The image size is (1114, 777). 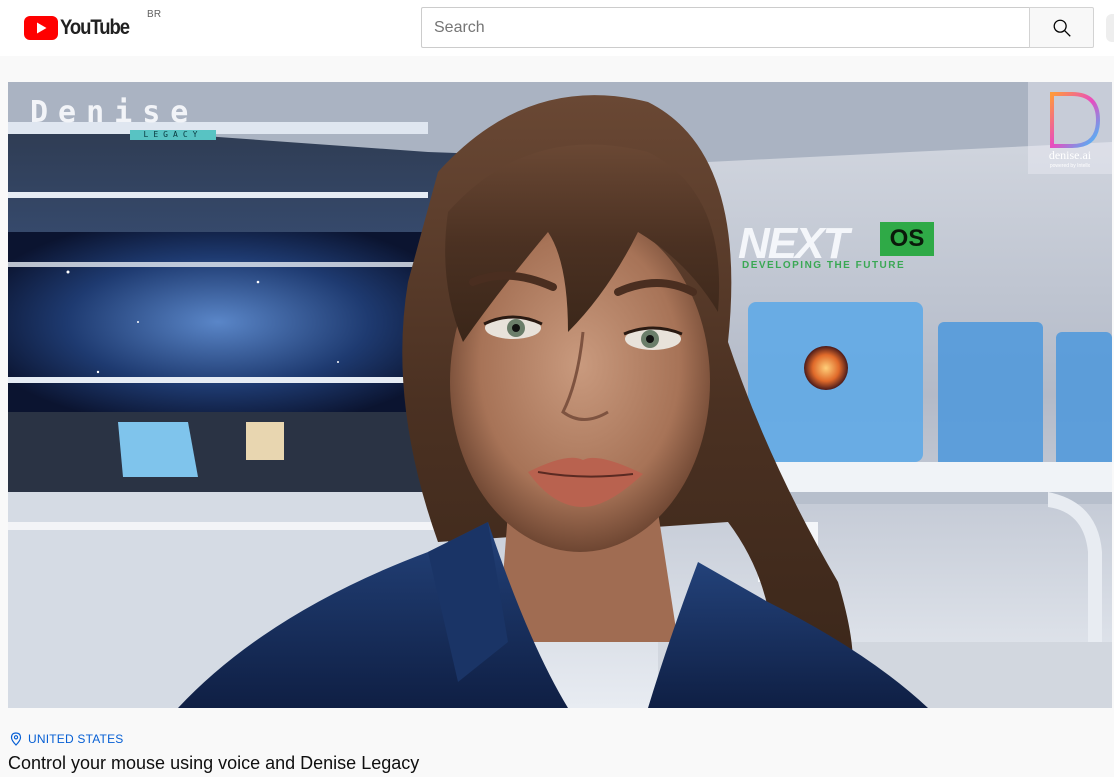 I want to click on wall-sign-badge: OS, so click(x=907, y=239).